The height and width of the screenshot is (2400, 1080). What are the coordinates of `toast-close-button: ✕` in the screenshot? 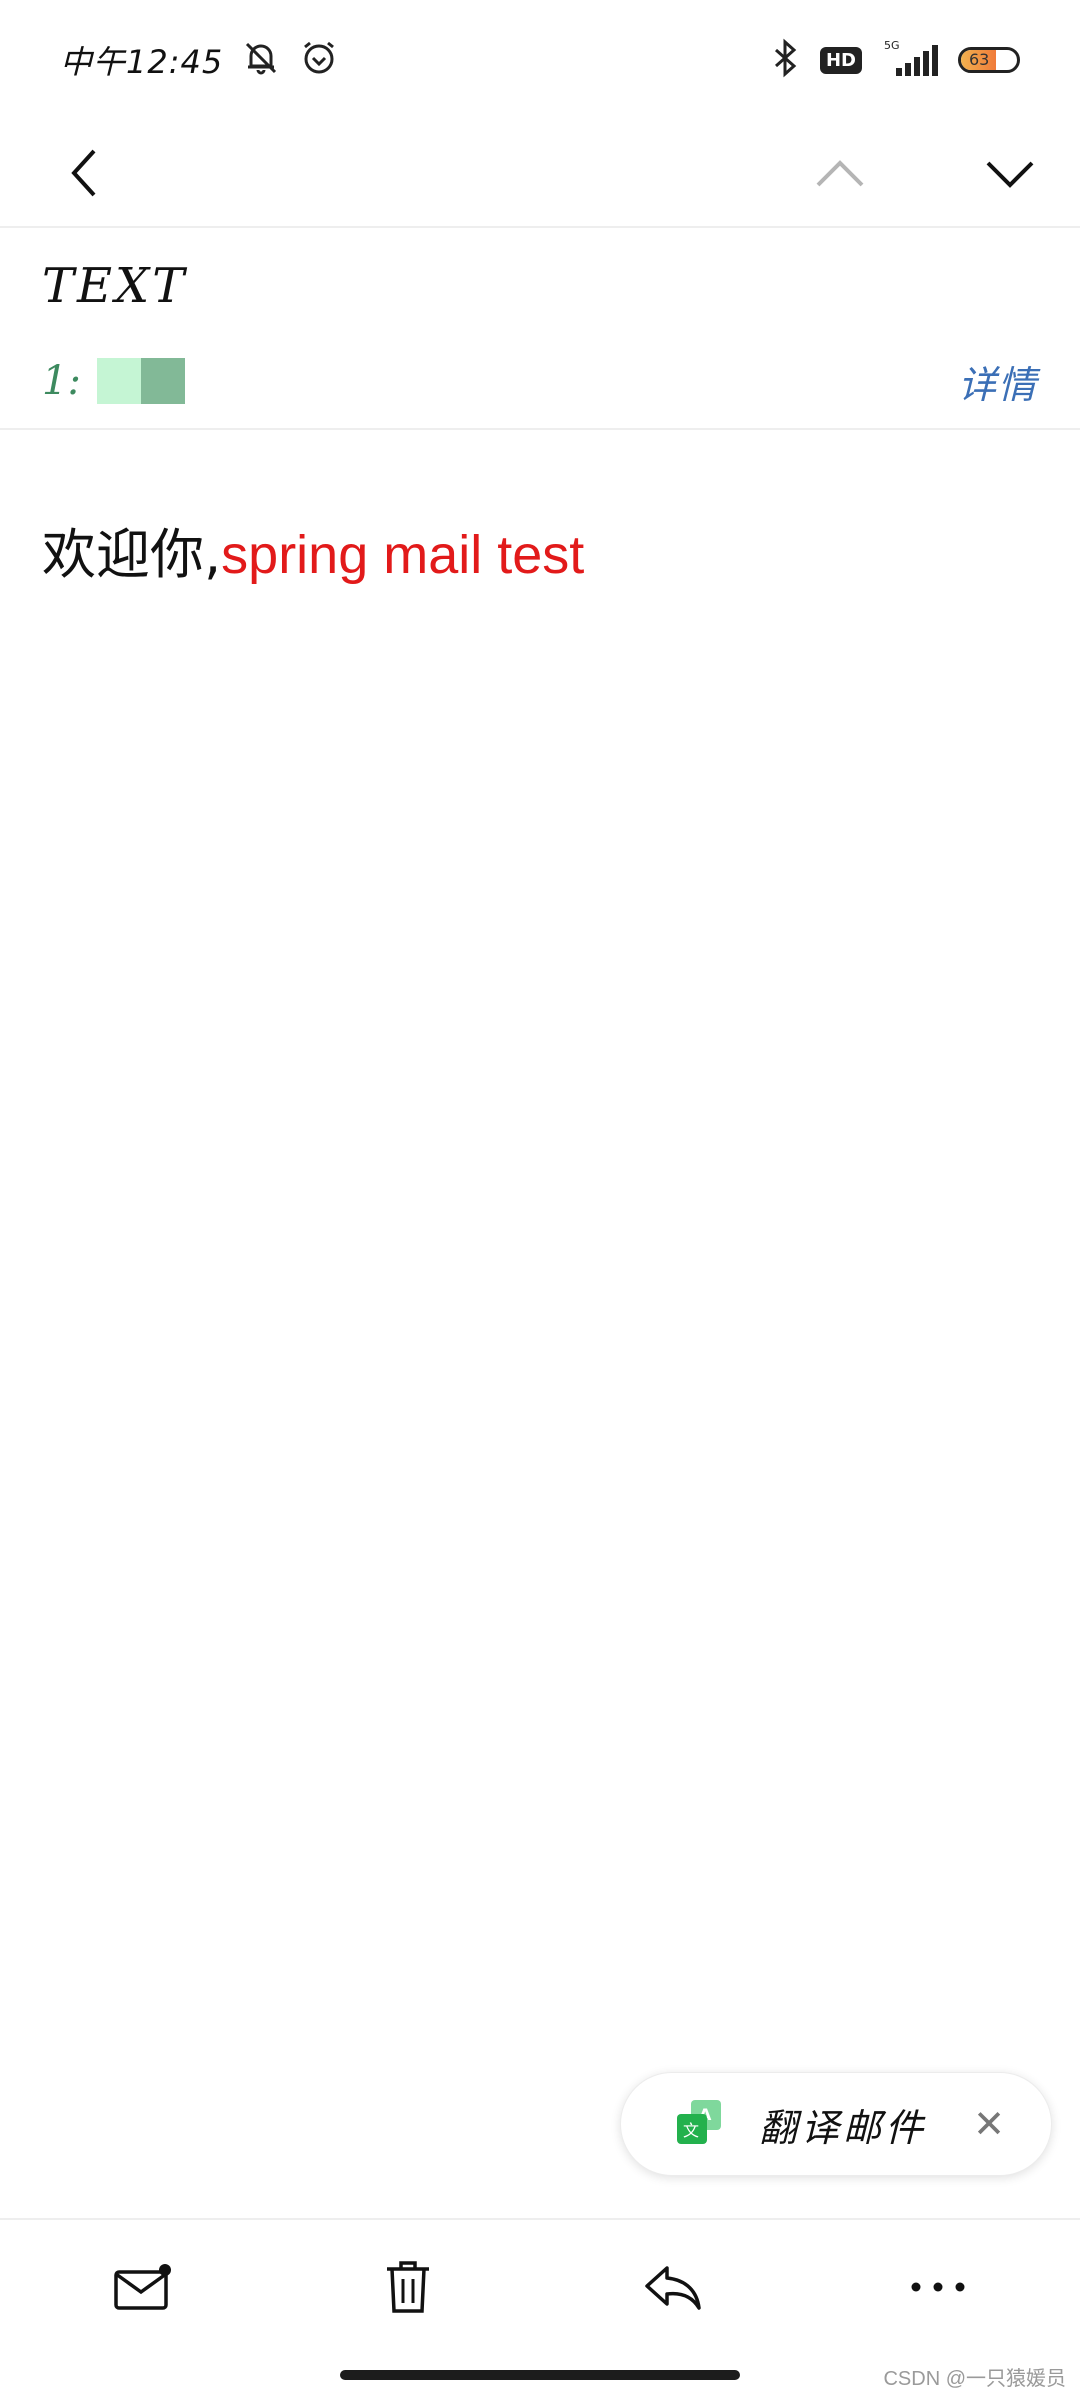 It's located at (989, 2124).